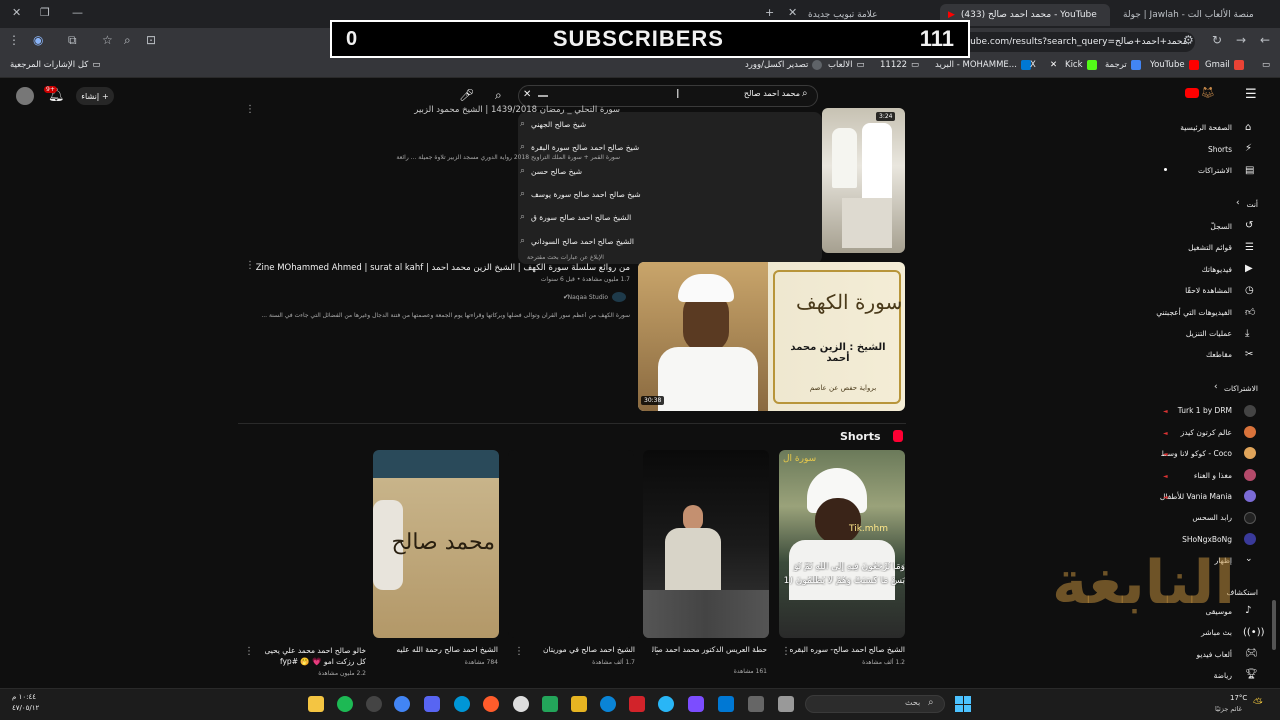 This screenshot has height=720, width=1280. Describe the element at coordinates (1251, 94) in the screenshot. I see `hamburger-menu-icon: ☰` at that location.